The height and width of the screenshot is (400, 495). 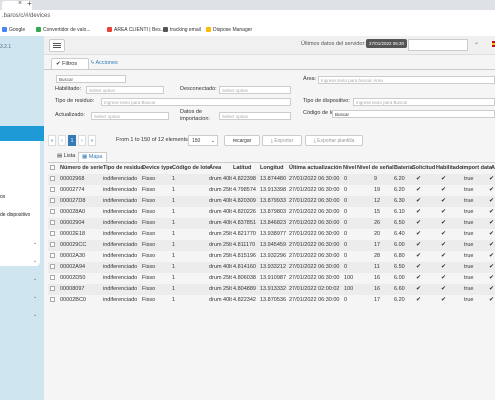 What do you see at coordinates (255, 116) in the screenshot?
I see `datos-importacion-select: Select option` at bounding box center [255, 116].